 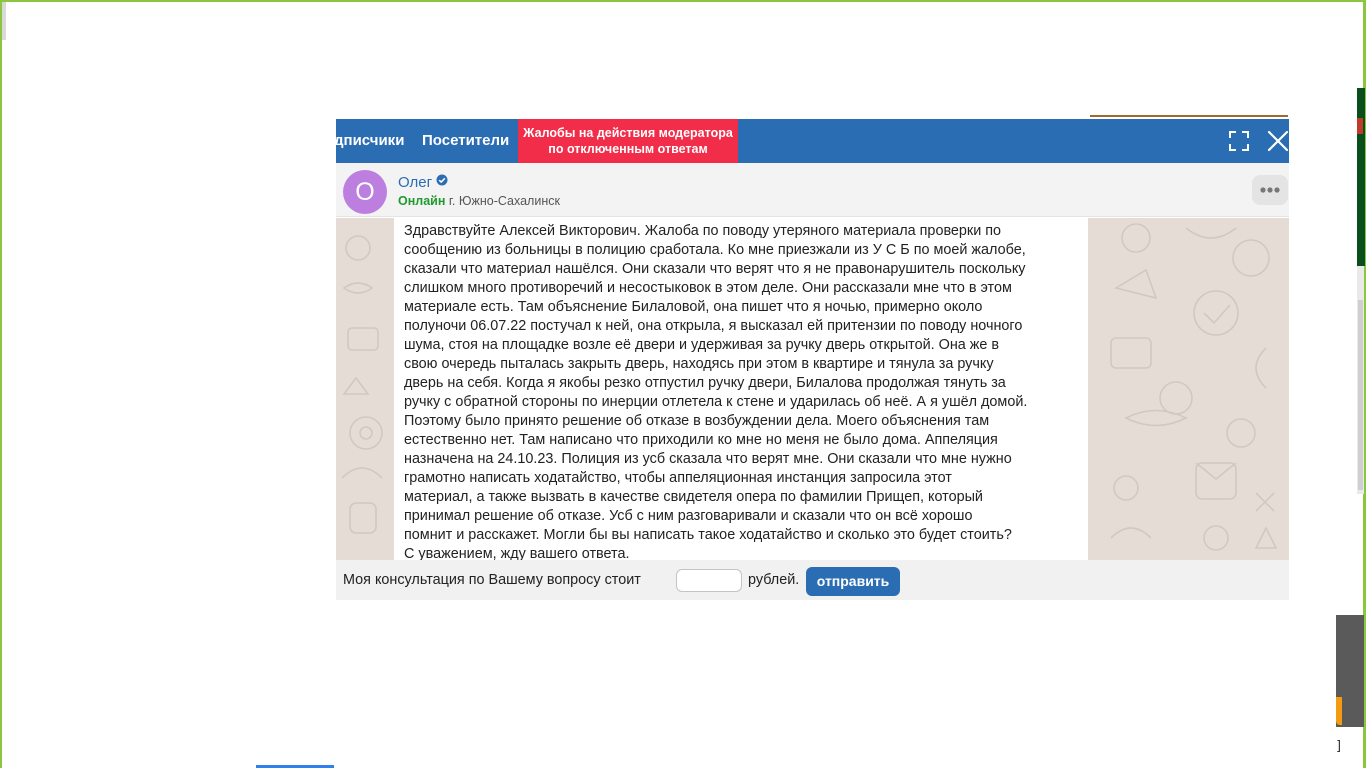 What do you see at coordinates (4, 21) in the screenshot?
I see `page-corner` at bounding box center [4, 21].